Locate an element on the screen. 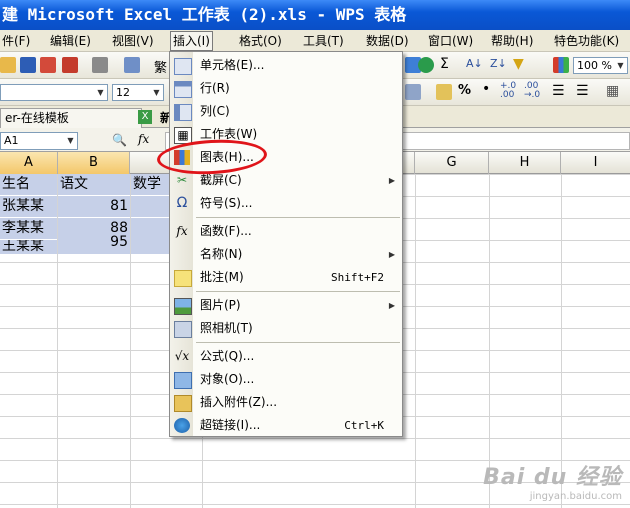  menu-item-hyperlink: 超链接(I)... Ctrl+K is located at coordinates (286, 425).